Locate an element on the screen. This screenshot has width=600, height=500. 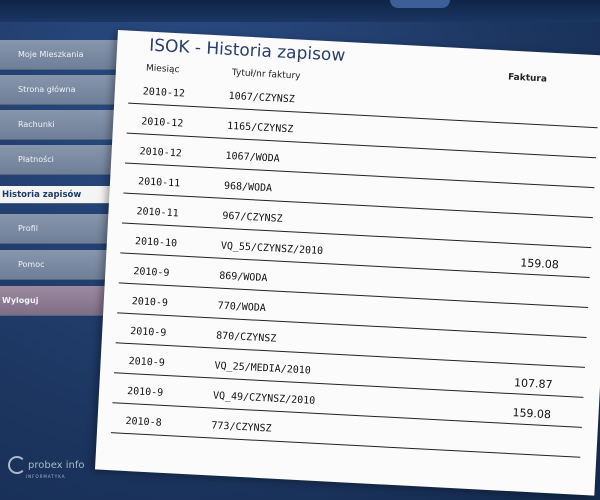
cell-title: 1067/WODA is located at coordinates (252, 157).